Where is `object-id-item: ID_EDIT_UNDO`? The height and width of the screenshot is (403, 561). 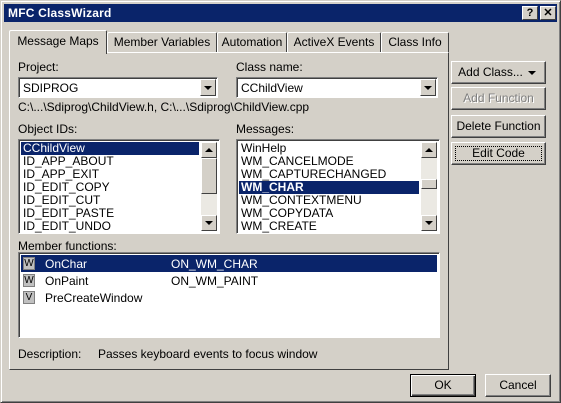
object-id-item: ID_EDIT_UNDO is located at coordinates (66, 226).